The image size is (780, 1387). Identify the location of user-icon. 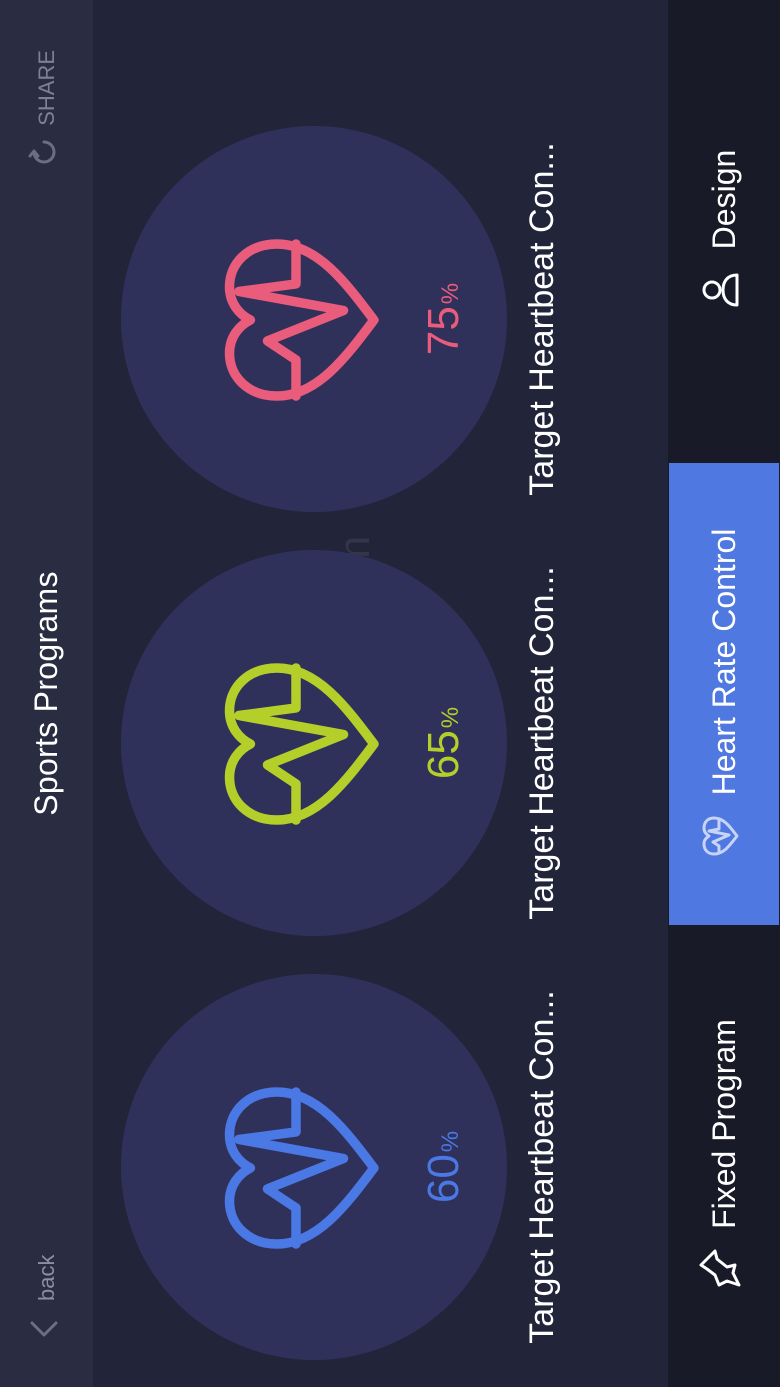
(724, 290).